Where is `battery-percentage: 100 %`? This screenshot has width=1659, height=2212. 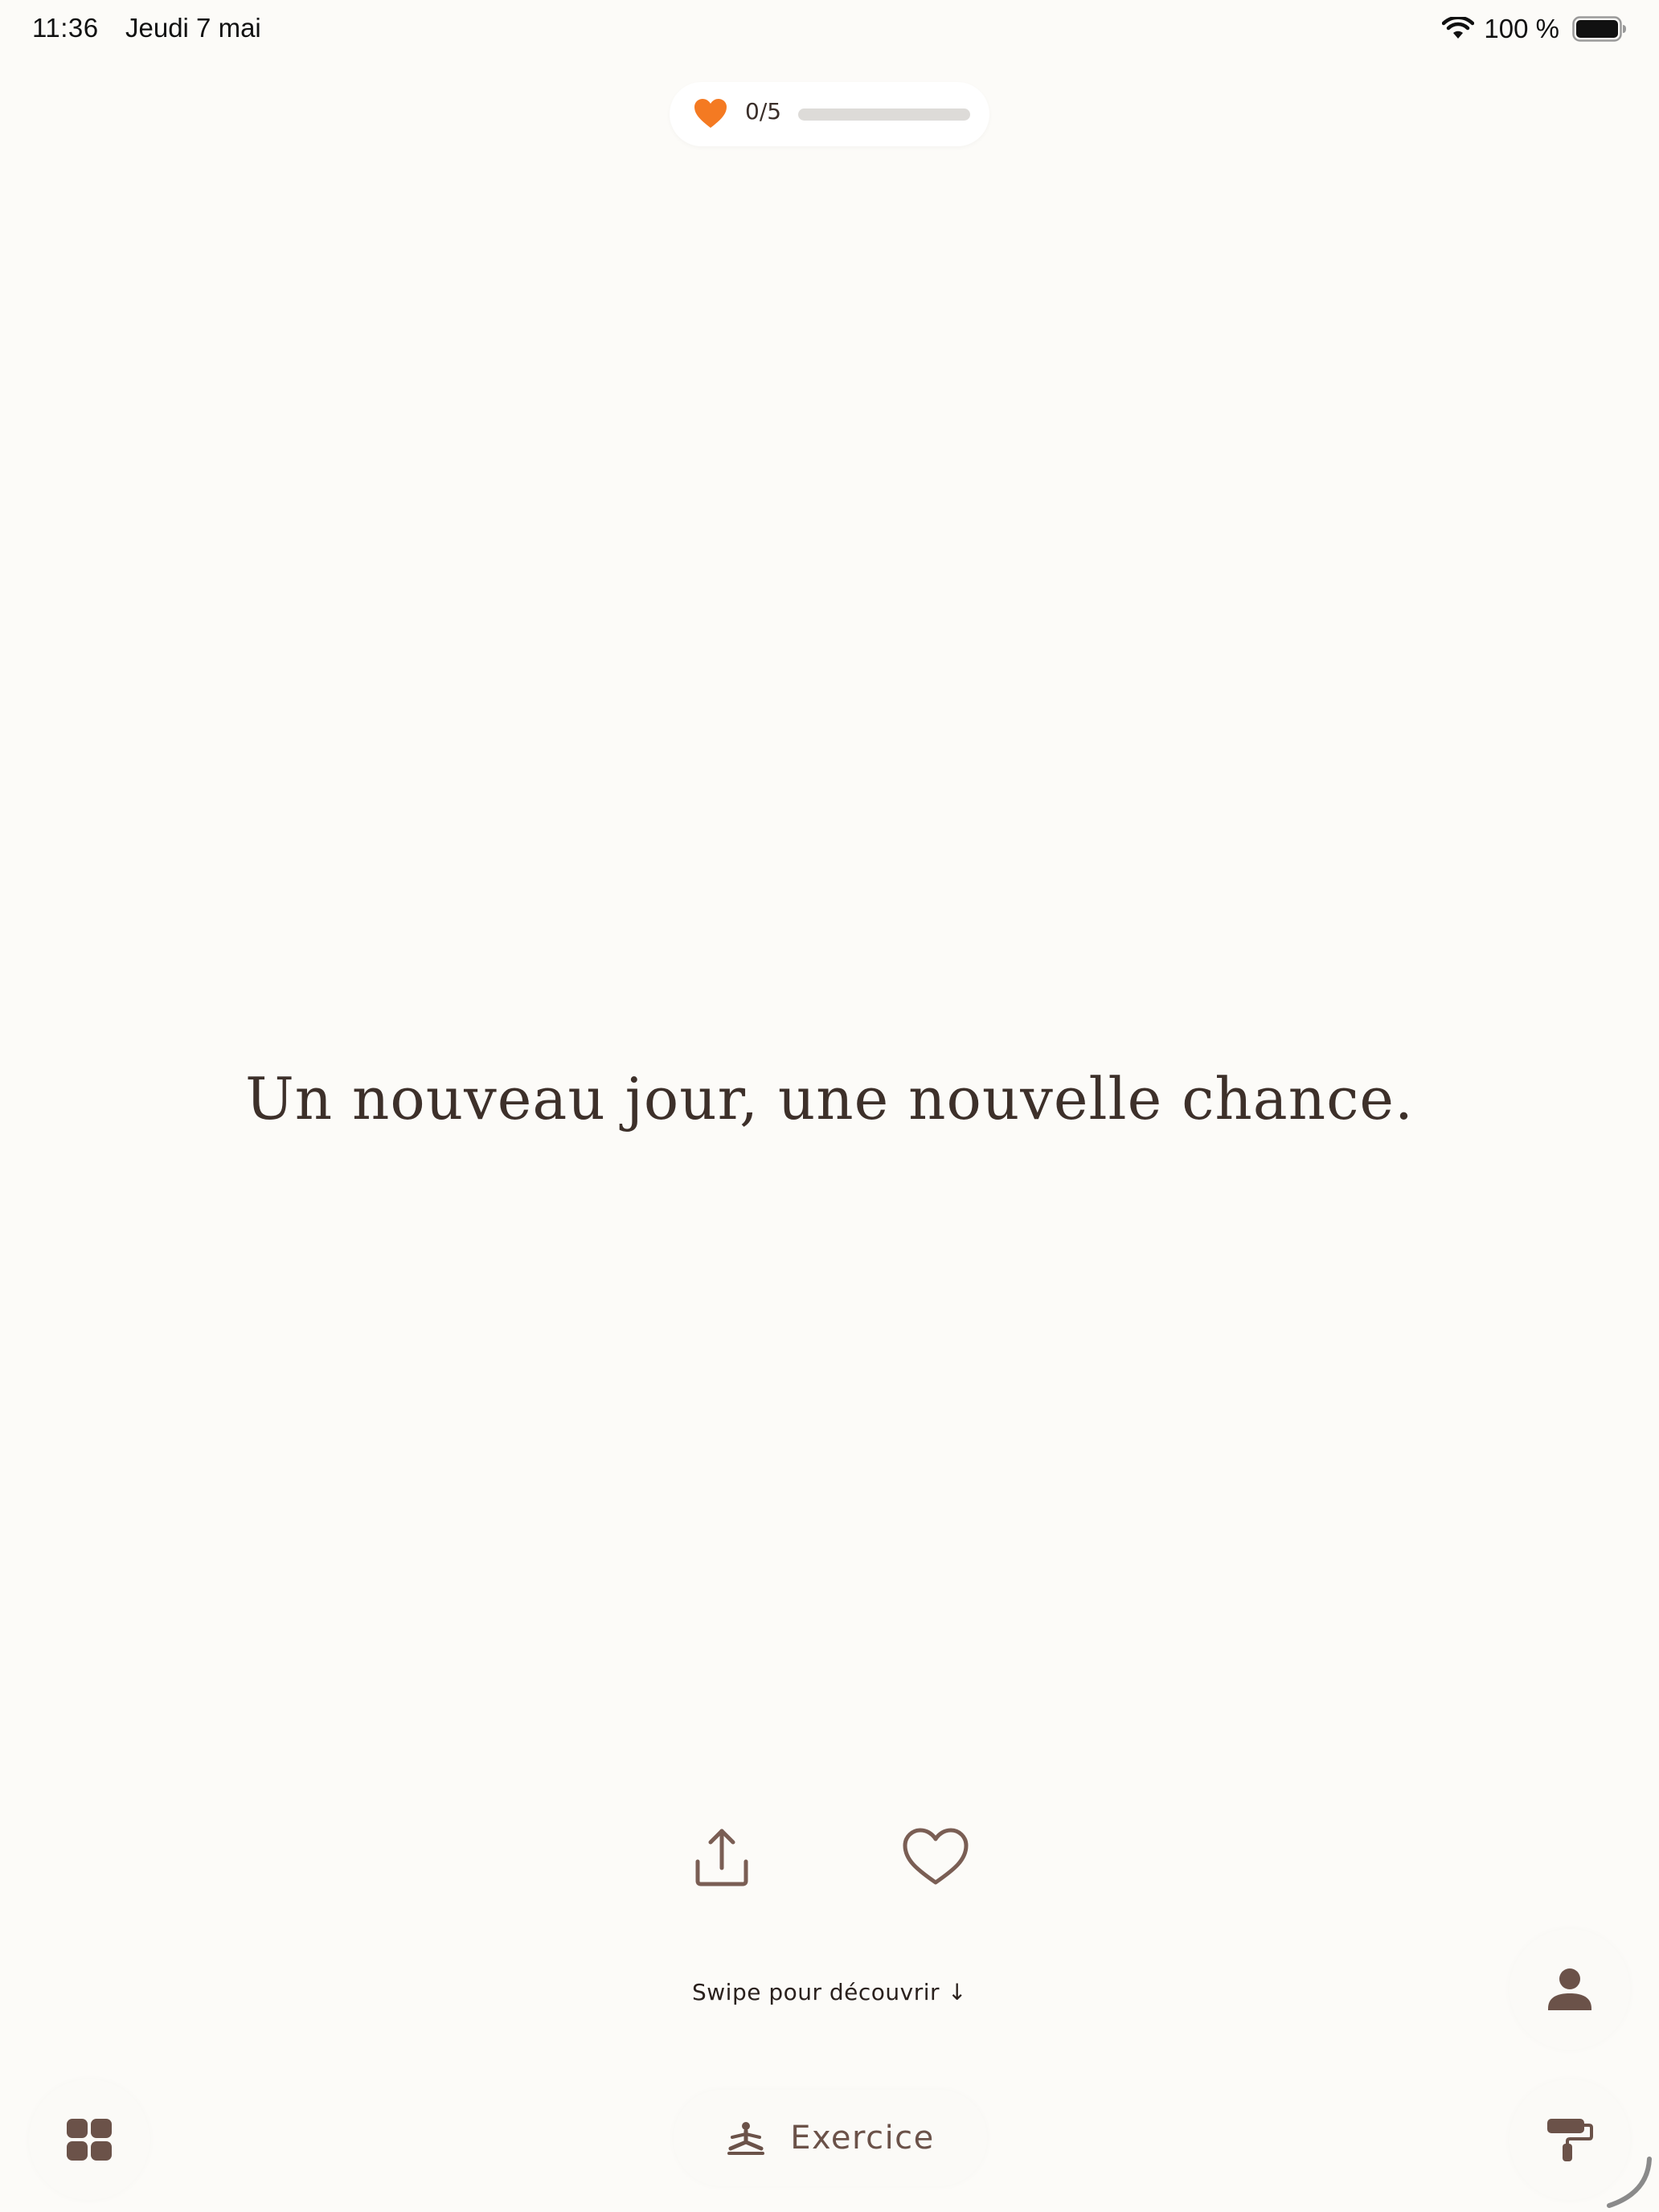 battery-percentage: 100 % is located at coordinates (1521, 28).